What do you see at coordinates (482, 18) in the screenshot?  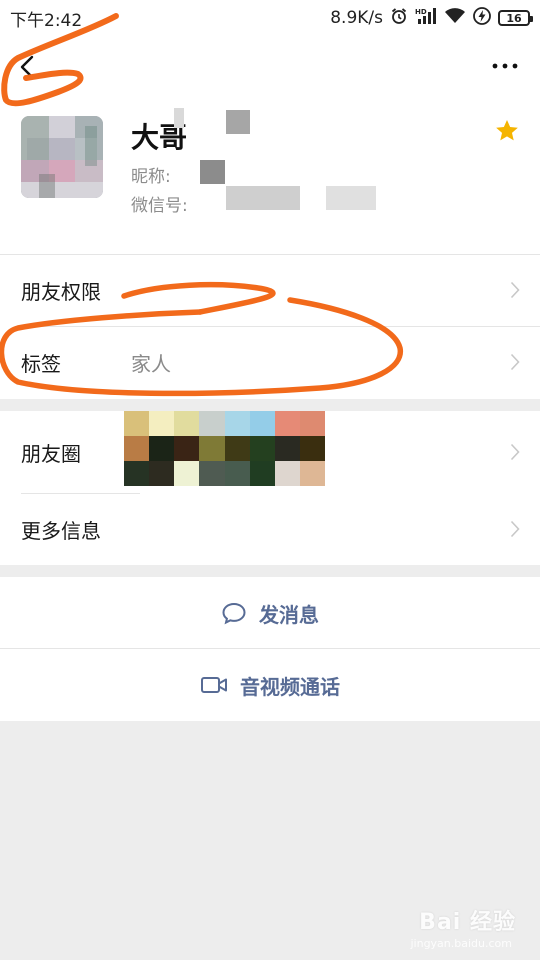 I see `charging-icon` at bounding box center [482, 18].